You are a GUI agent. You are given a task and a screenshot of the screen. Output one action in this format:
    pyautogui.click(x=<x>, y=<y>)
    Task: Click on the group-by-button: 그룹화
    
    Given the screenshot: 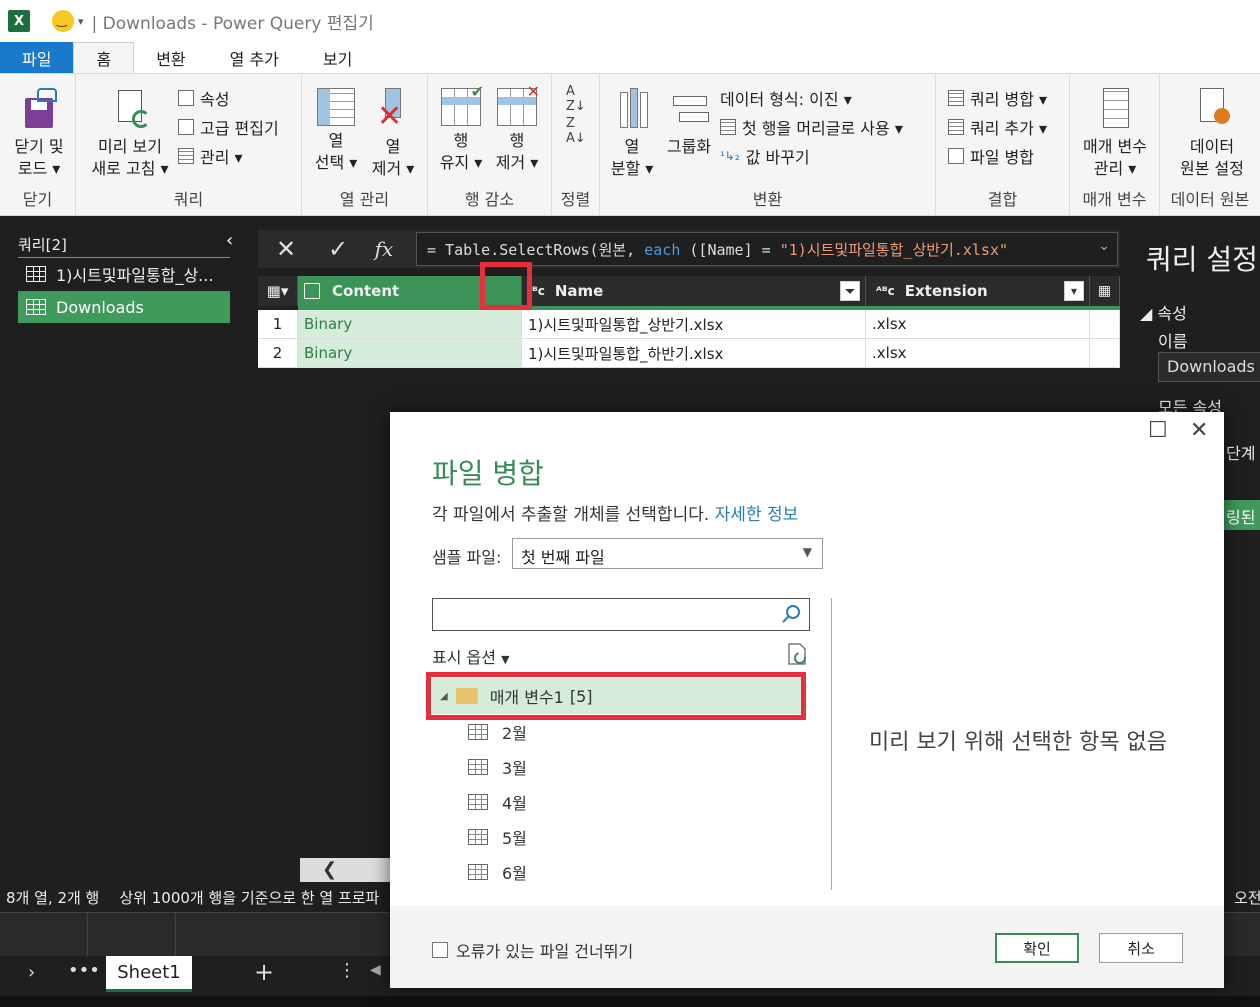 What is the action you would take?
    pyautogui.click(x=689, y=123)
    